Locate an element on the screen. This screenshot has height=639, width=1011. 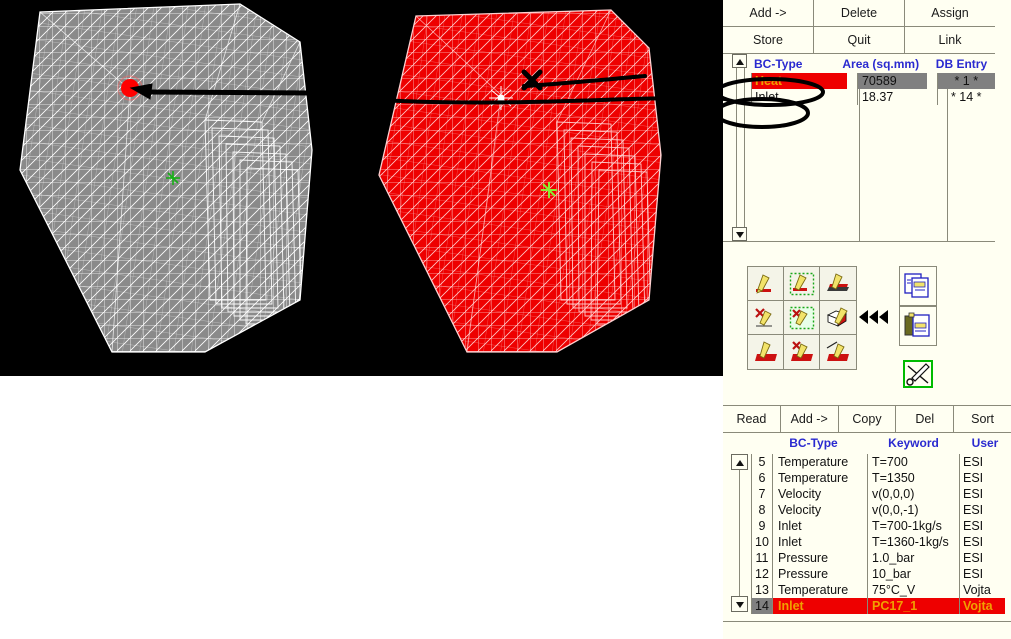
cell-keyword: v(0,0,-1) is located at coordinates (914, 510).